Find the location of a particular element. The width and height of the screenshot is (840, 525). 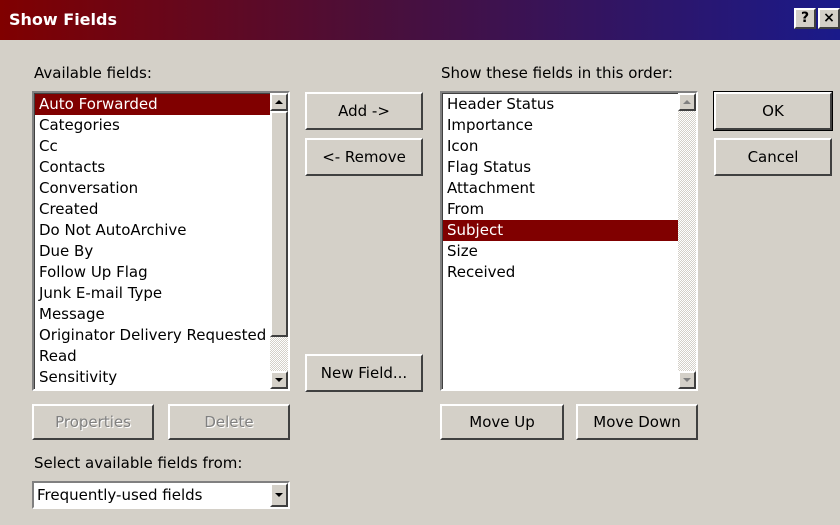

list-item: Importance is located at coordinates (560, 125).